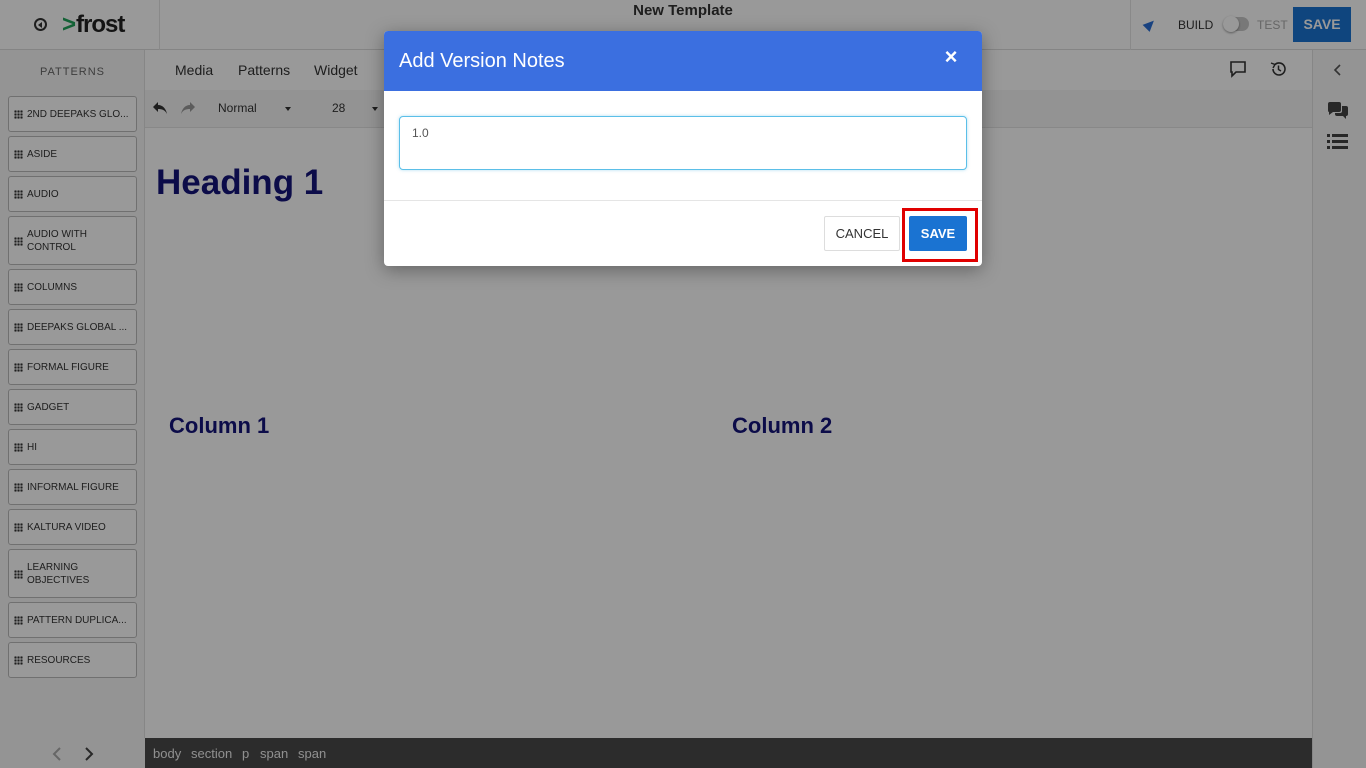 The width and height of the screenshot is (1366, 768). What do you see at coordinates (683, 143) in the screenshot?
I see `version-notes-input: 1.0` at bounding box center [683, 143].